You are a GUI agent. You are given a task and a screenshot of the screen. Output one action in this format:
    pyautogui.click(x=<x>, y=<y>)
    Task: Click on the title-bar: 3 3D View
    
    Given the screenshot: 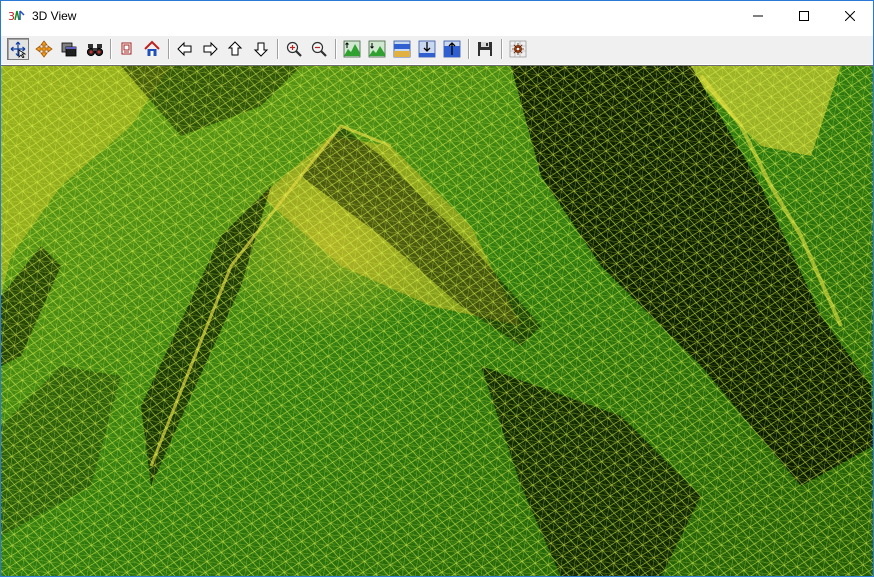 What is the action you would take?
    pyautogui.click(x=437, y=16)
    